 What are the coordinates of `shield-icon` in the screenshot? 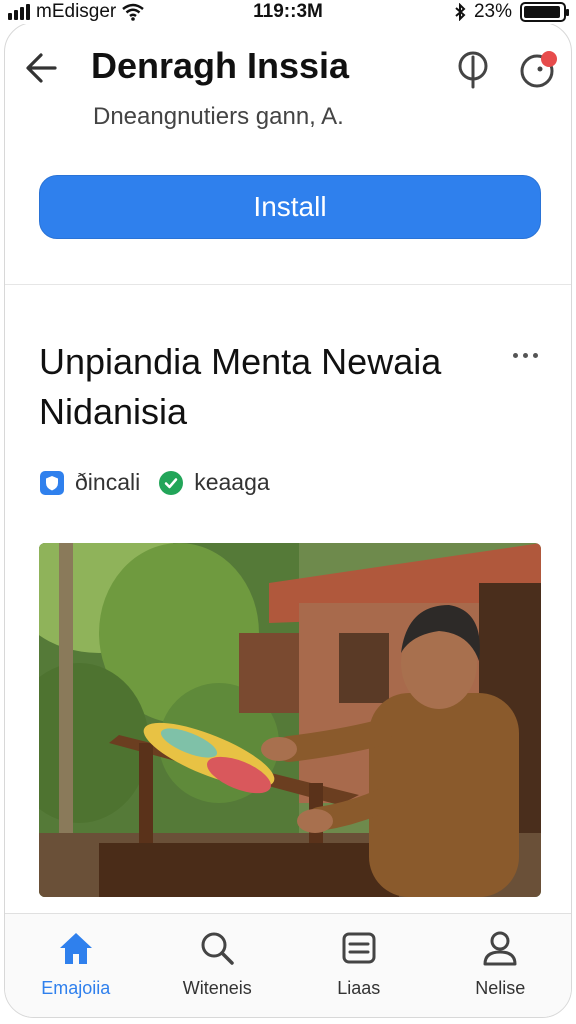 It's located at (52, 482).